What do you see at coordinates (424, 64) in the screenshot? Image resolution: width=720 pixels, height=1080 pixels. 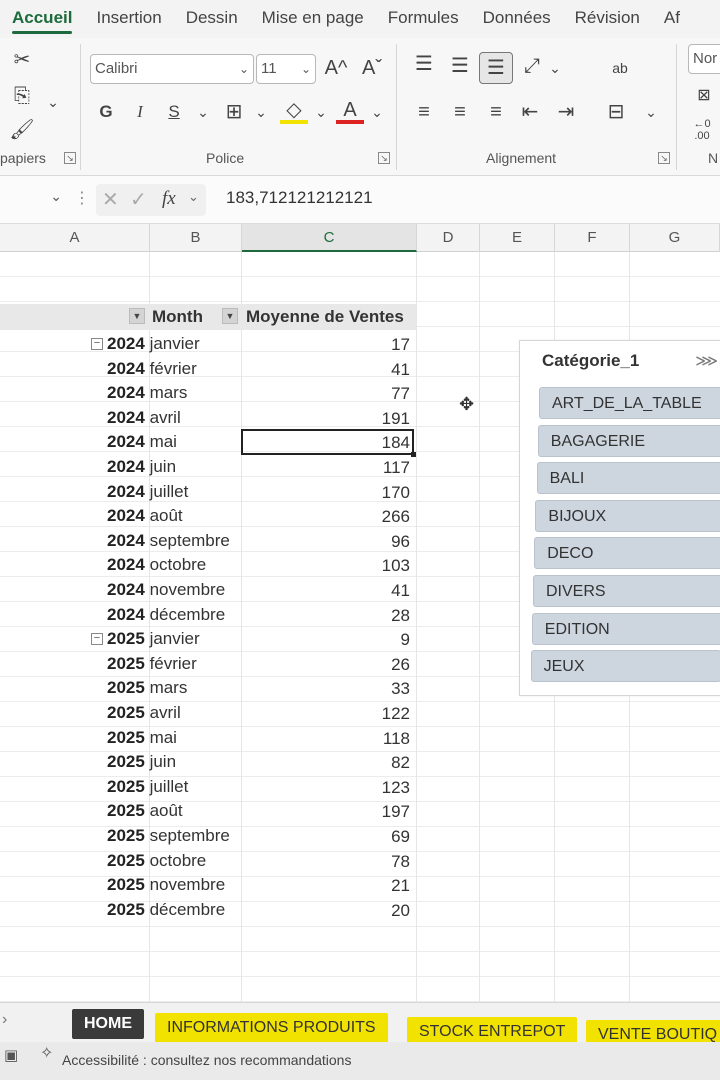 I see `align-top-icon: ☰` at bounding box center [424, 64].